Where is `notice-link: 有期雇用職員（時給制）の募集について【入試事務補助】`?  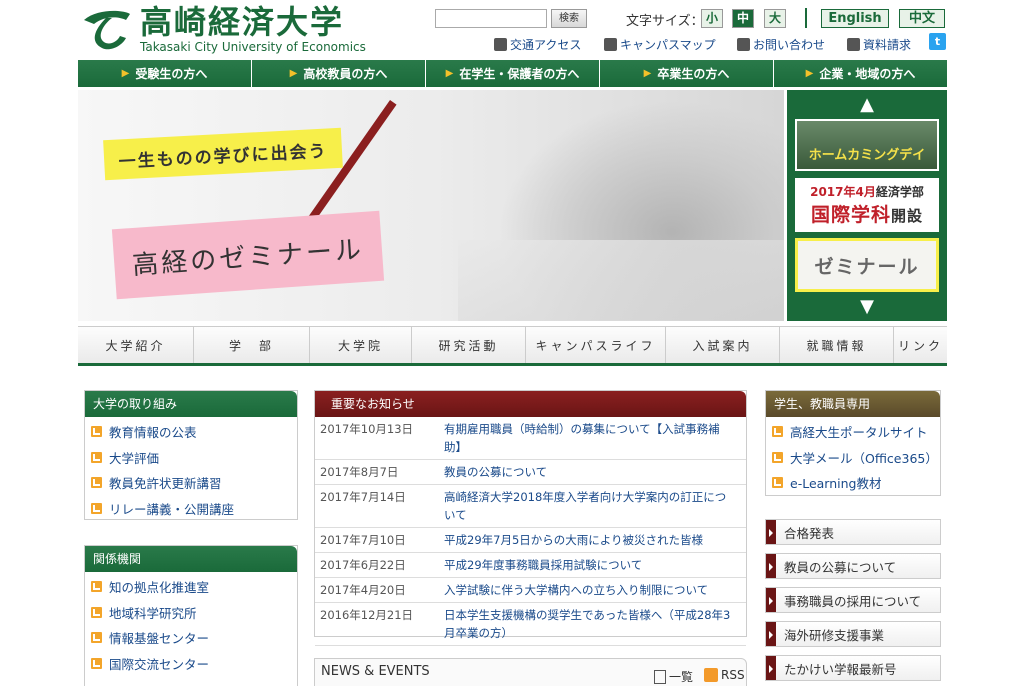 notice-link: 有期雇用職員（時給制）の募集について【入試事務補助】 is located at coordinates (592, 438).